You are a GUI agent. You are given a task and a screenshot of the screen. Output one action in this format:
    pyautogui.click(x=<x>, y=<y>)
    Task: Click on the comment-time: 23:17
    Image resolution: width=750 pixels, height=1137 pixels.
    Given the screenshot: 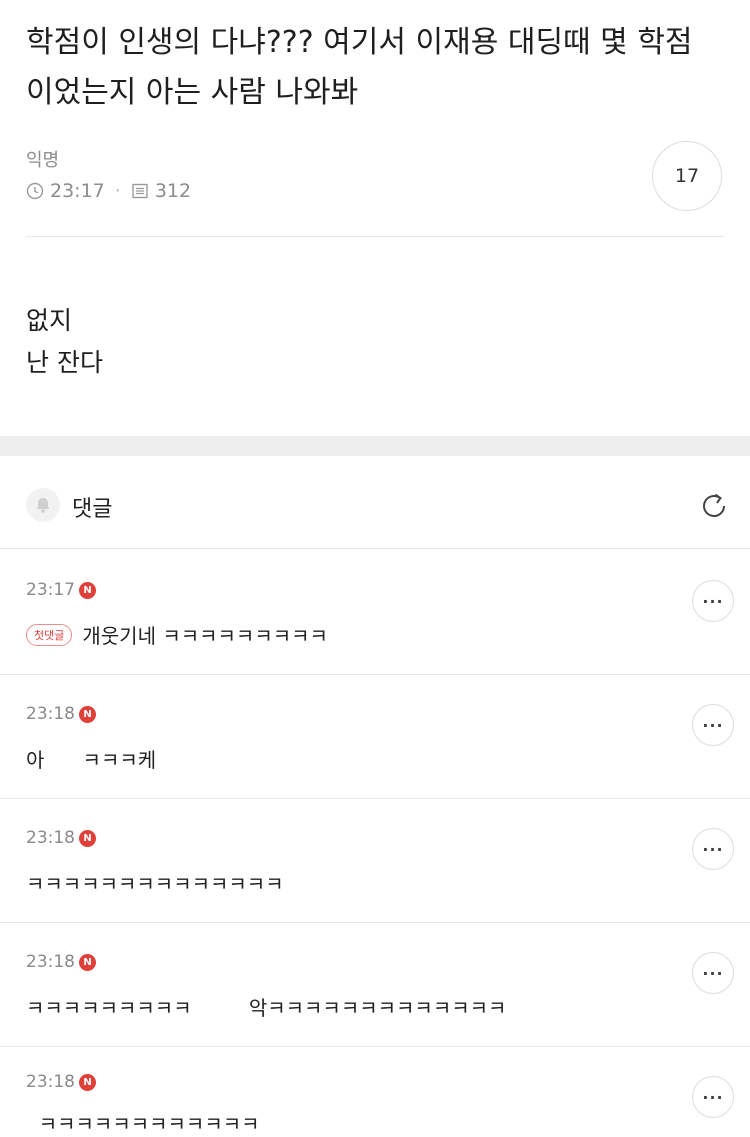 What is the action you would take?
    pyautogui.click(x=50, y=590)
    